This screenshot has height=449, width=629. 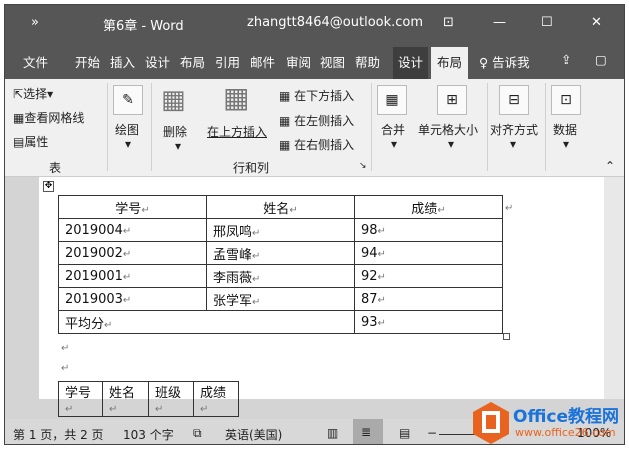 I want to click on tab-insert: 插入, so click(x=122, y=61).